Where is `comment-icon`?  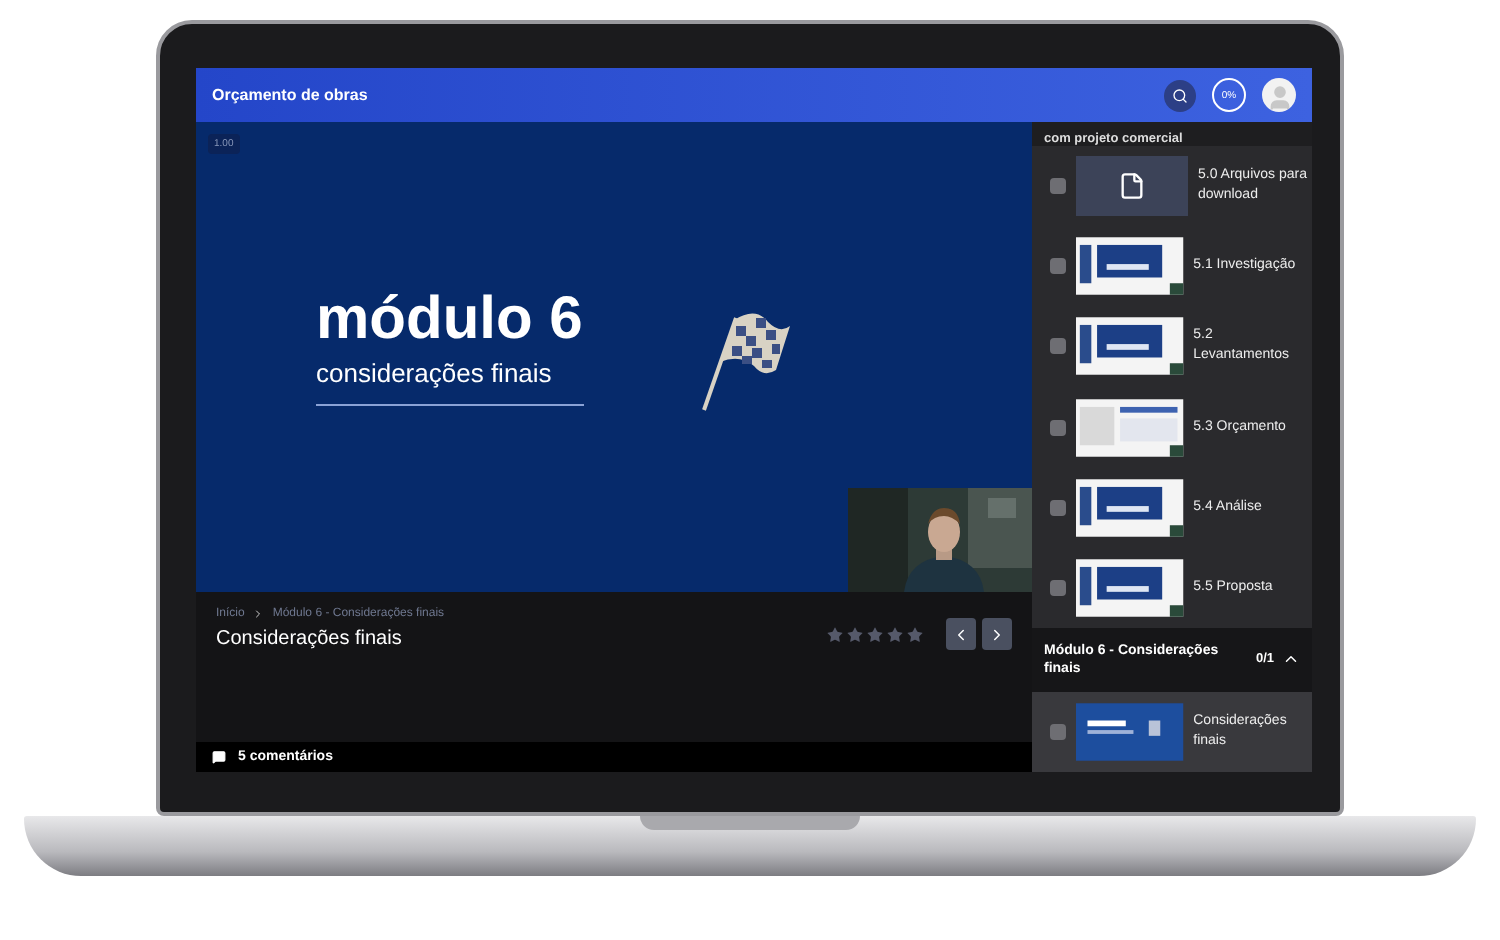
comment-icon is located at coordinates (219, 757).